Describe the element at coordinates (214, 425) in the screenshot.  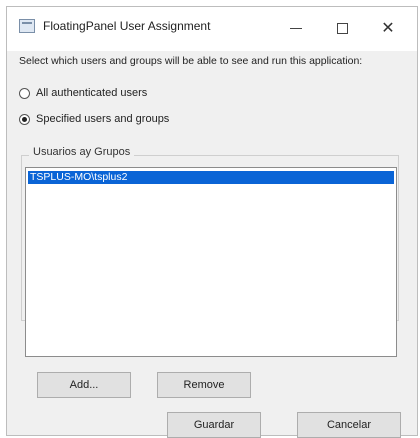
I see `save-button: Guardar` at that location.